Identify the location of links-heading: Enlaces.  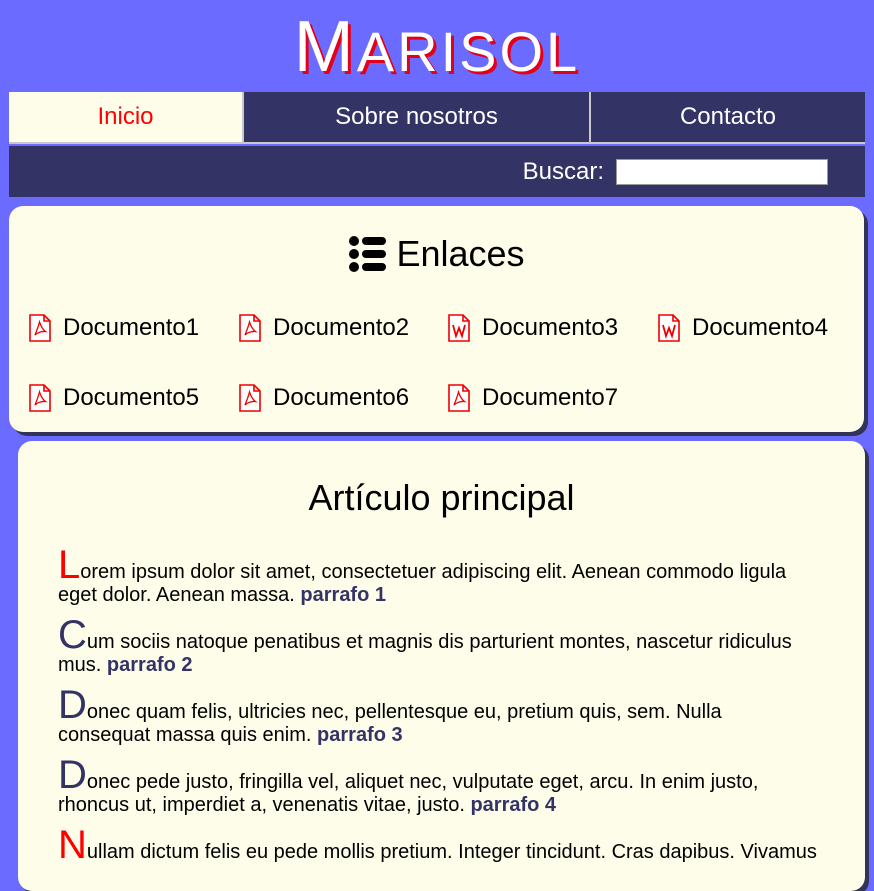
(436, 254).